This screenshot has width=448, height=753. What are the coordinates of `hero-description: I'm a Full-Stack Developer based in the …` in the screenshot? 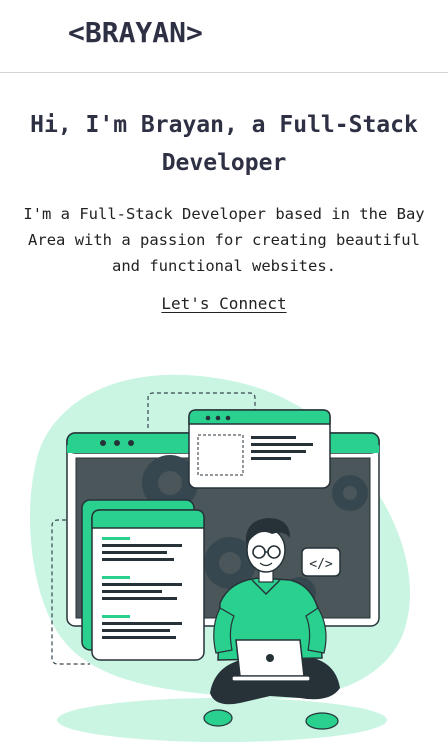 It's located at (224, 240).